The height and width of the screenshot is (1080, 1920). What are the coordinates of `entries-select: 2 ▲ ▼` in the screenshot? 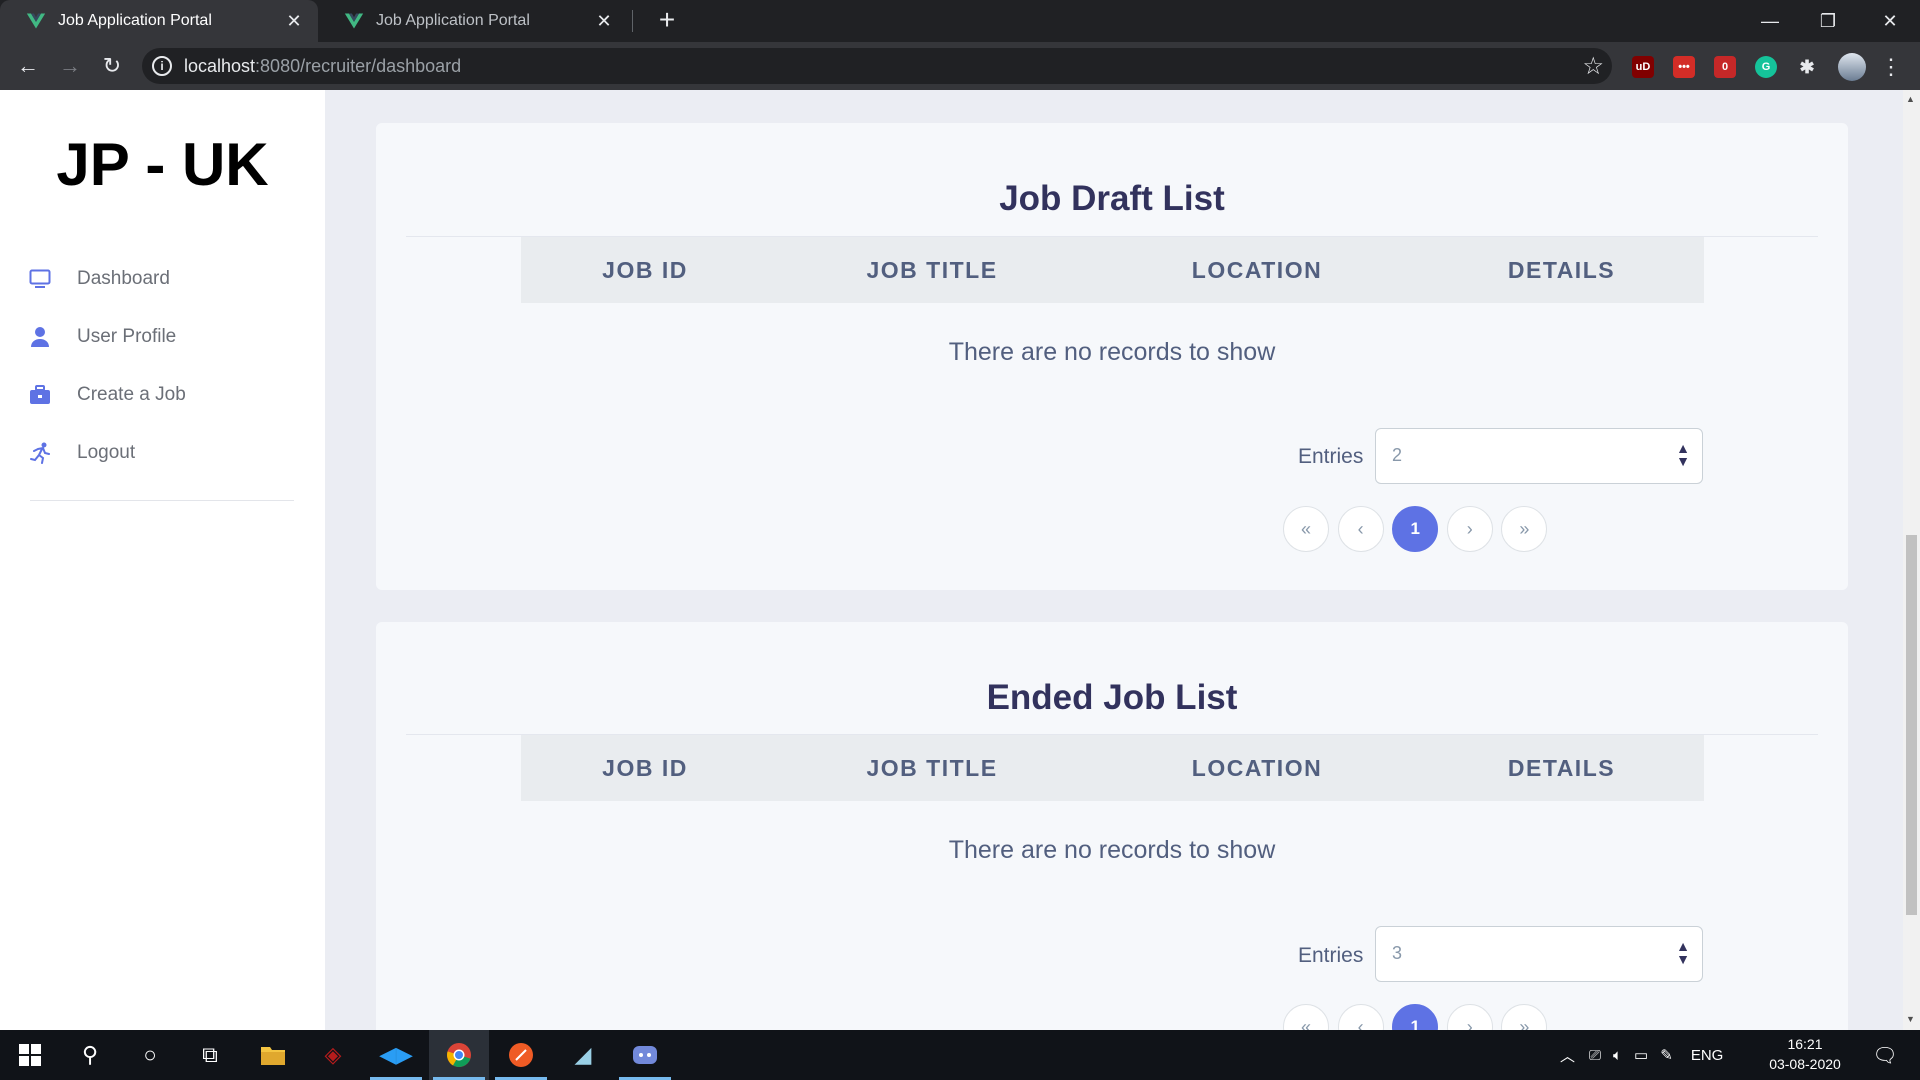 It's located at (1539, 456).